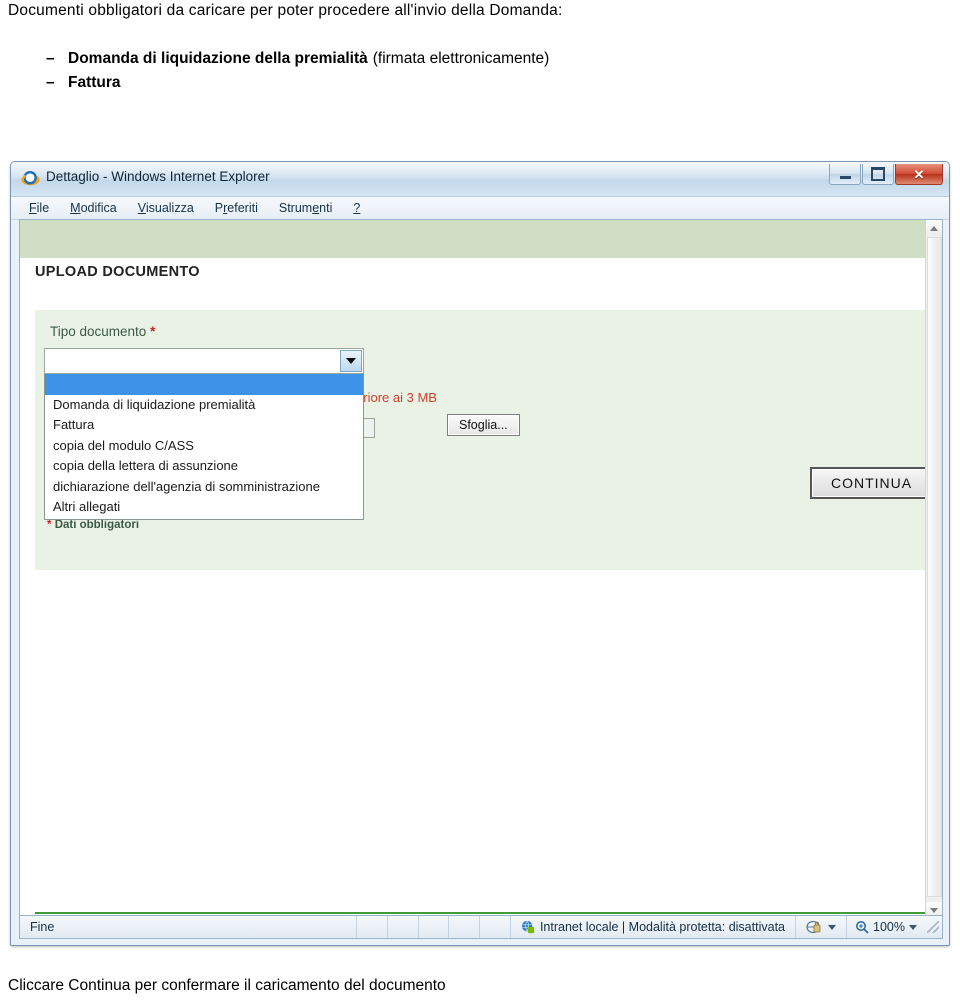  Describe the element at coordinates (204, 466) in the screenshot. I see `dropdown-option-lettera-assunzione: copia della lettera di assunzione` at that location.